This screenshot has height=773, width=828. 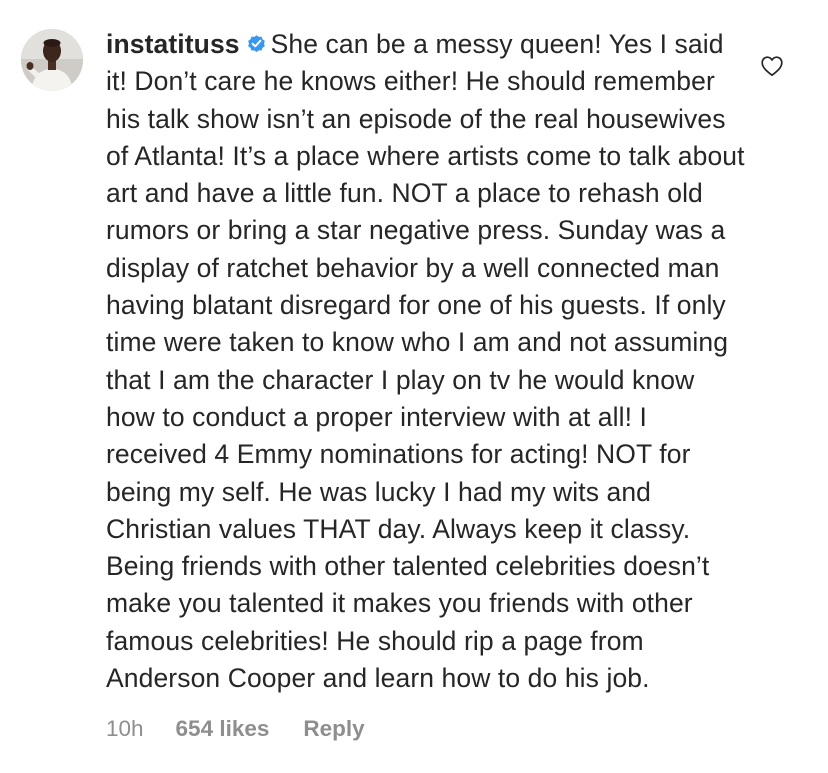 What do you see at coordinates (223, 729) in the screenshot?
I see `likes-count-link: 654 likes` at bounding box center [223, 729].